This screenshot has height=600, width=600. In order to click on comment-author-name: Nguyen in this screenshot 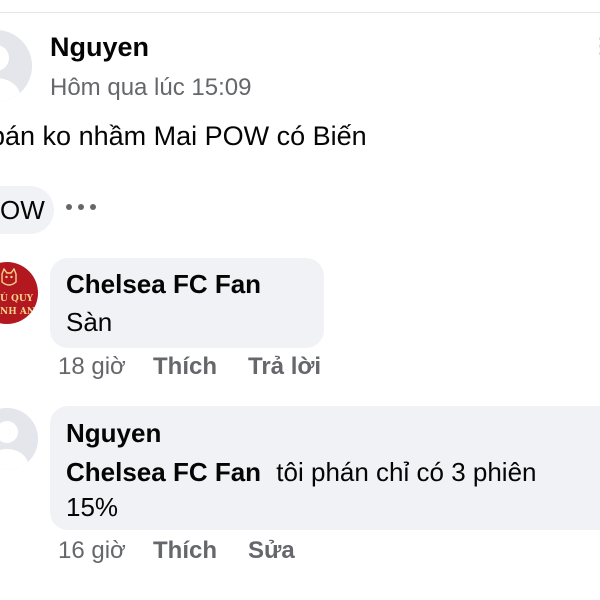, I will do `click(113, 433)`.